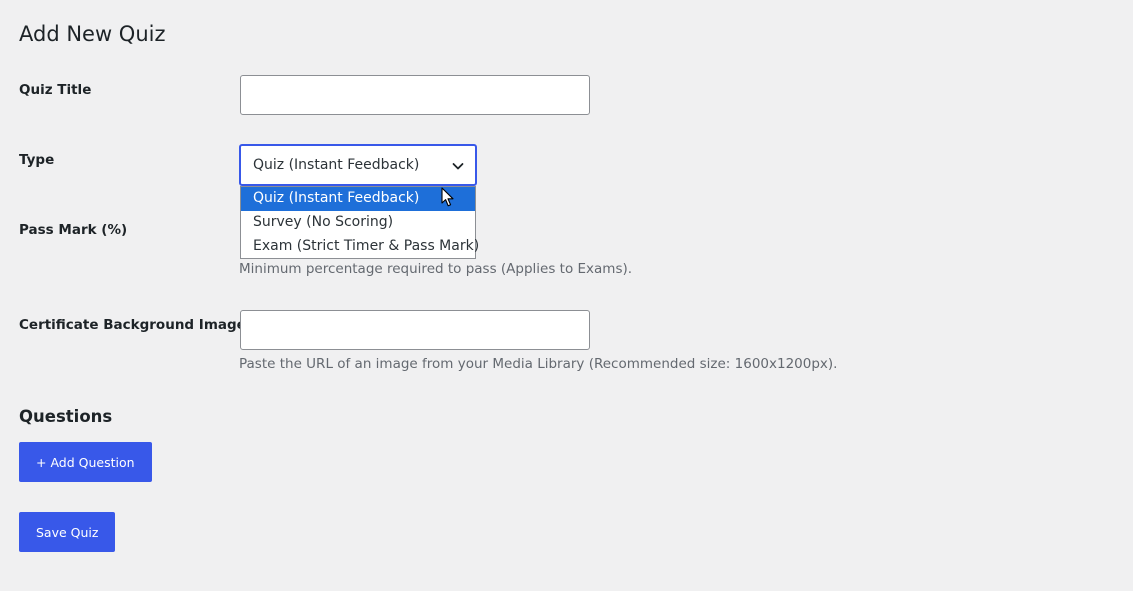  What do you see at coordinates (458, 166) in the screenshot?
I see `chevron-down-icon` at bounding box center [458, 166].